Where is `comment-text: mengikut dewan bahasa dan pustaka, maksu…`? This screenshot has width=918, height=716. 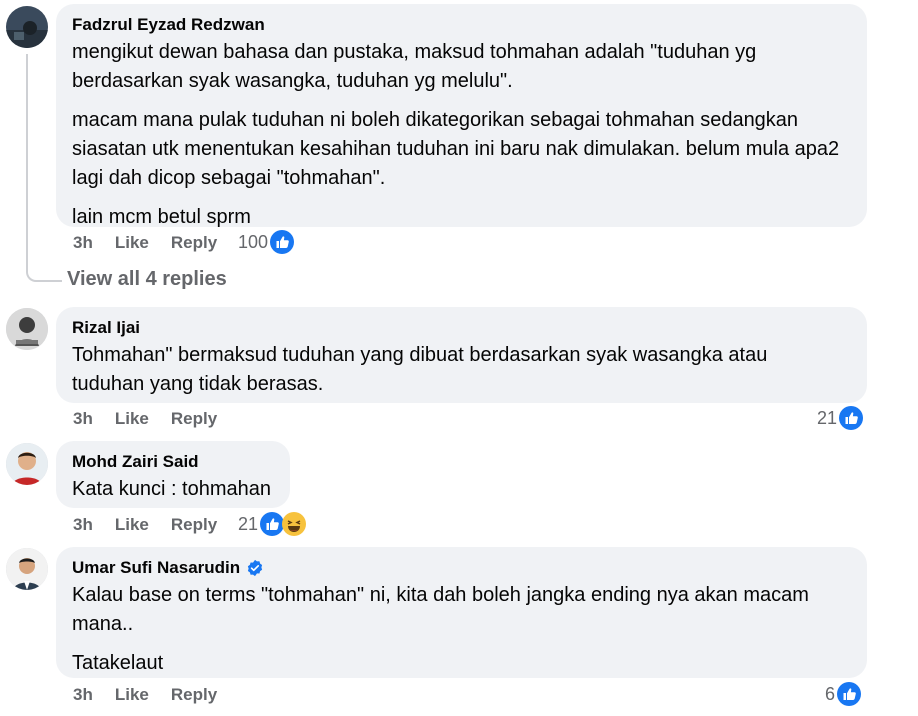 comment-text: mengikut dewan bahasa dan pustaka, maksu… is located at coordinates (414, 66).